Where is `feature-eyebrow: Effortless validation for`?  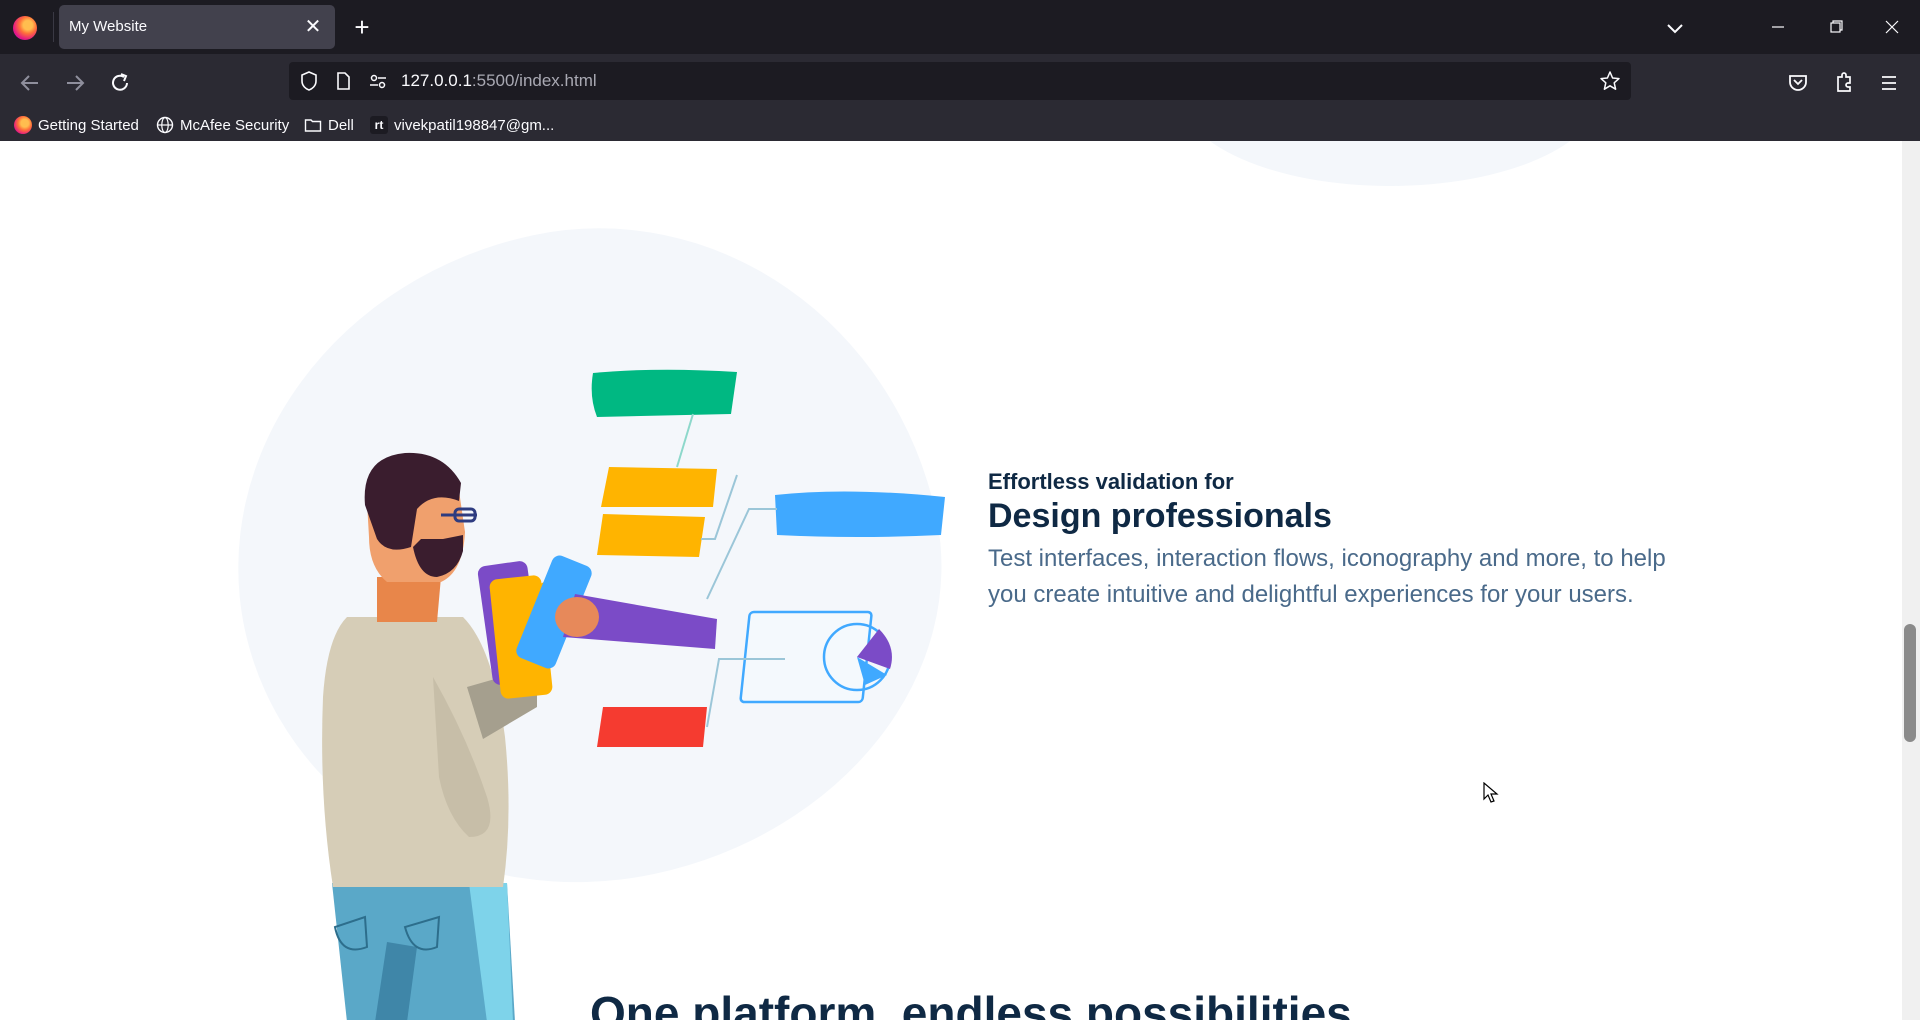
feature-eyebrow: Effortless validation for is located at coordinates (1111, 481).